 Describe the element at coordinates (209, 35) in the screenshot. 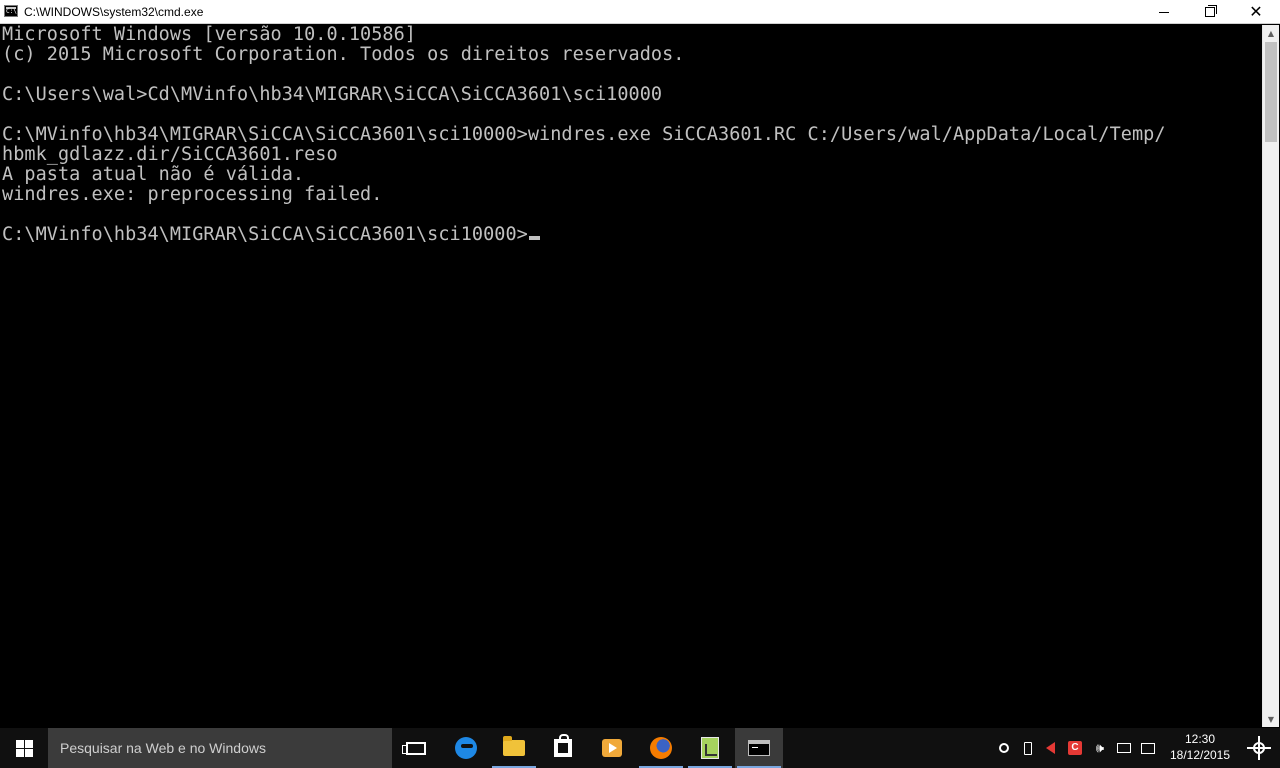

I see `console-line: Microsoft Windows [versão 10.0.10586]` at that location.